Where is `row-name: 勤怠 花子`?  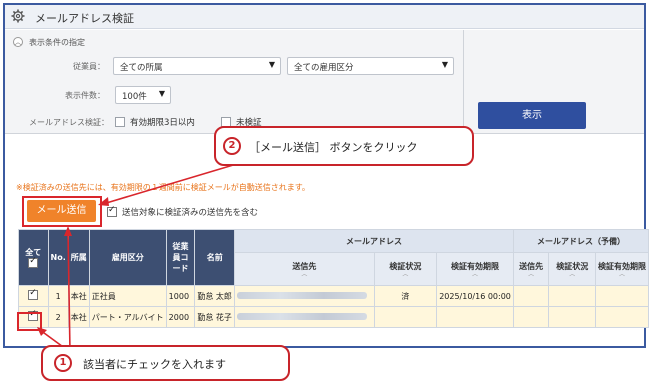
row-name: 勤怠 花子 is located at coordinates (215, 317).